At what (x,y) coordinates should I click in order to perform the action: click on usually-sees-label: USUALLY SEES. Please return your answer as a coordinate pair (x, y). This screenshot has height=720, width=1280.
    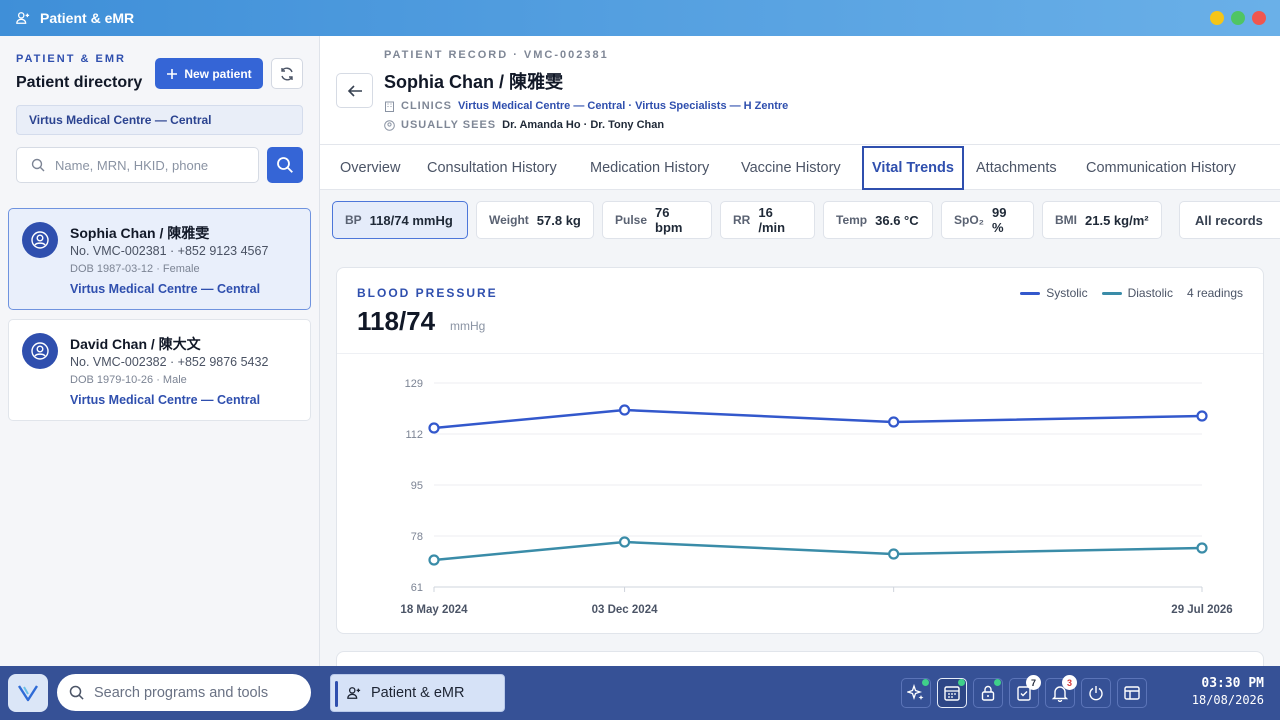
    Looking at the image, I should click on (449, 125).